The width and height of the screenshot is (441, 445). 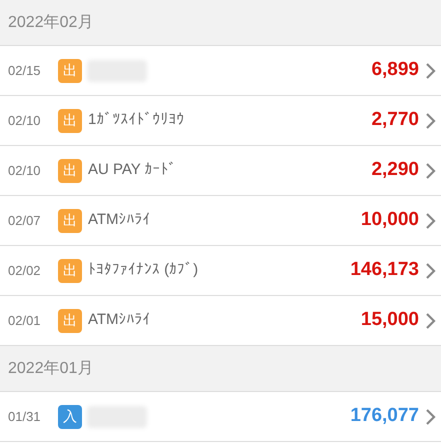 I want to click on month-text: 2022年02月, so click(x=51, y=22).